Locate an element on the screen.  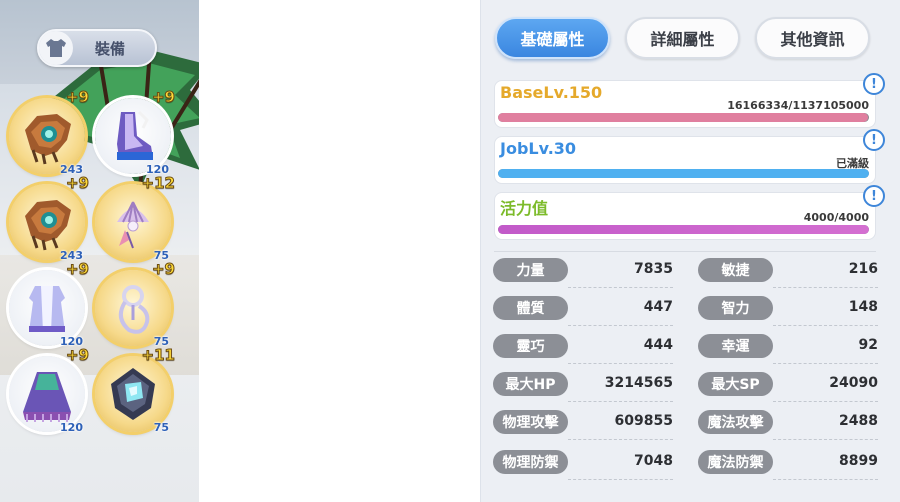
stat-value: 24090 is located at coordinates (853, 383).